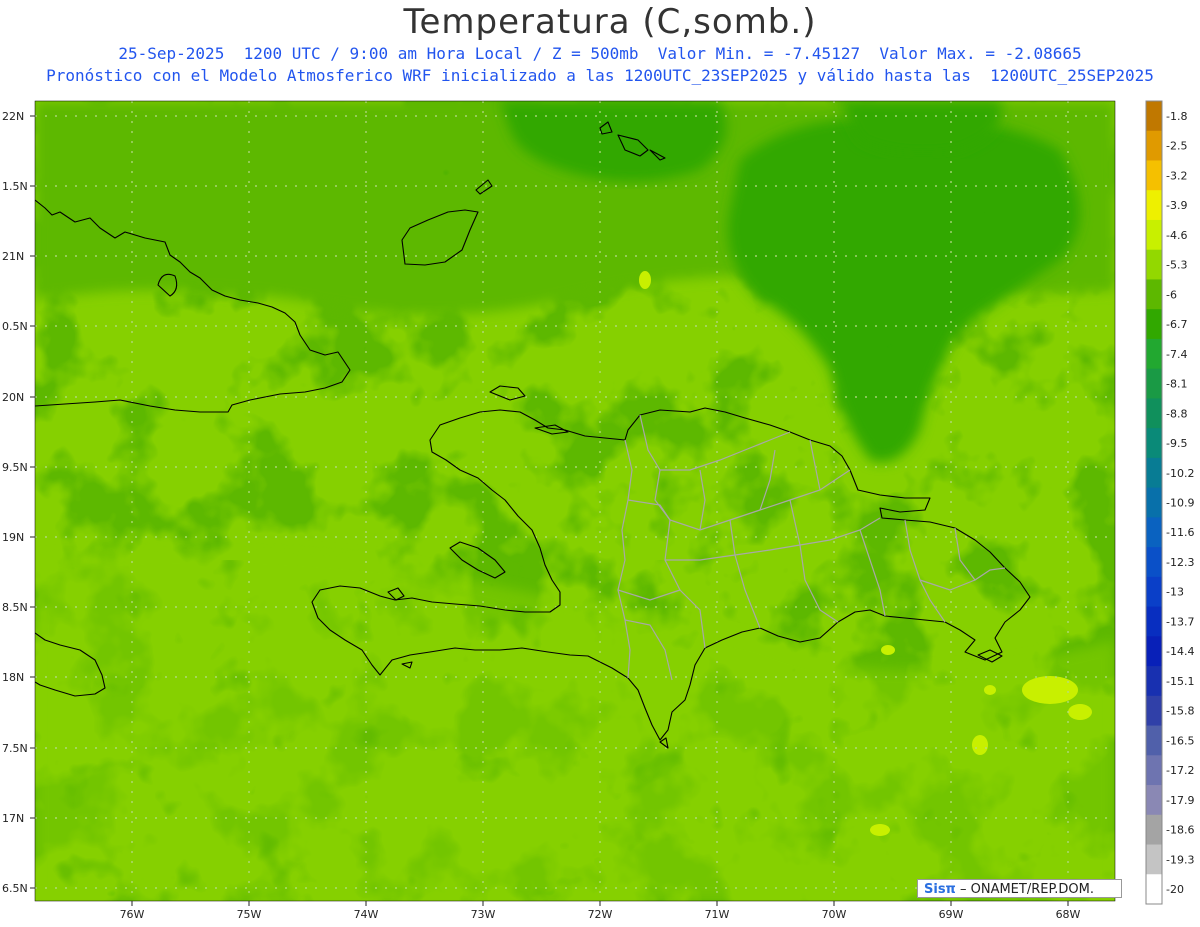 Image resolution: width=1200 pixels, height=927 pixels. I want to click on colorbar-label: -15.8, so click(1180, 711).